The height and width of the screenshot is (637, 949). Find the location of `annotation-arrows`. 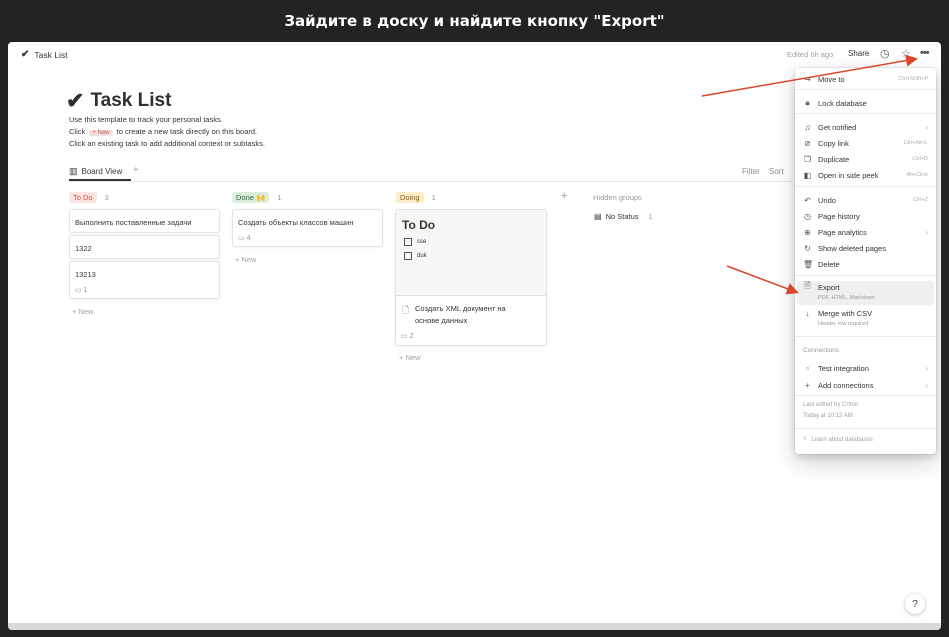

annotation-arrows is located at coordinates (809, 174).